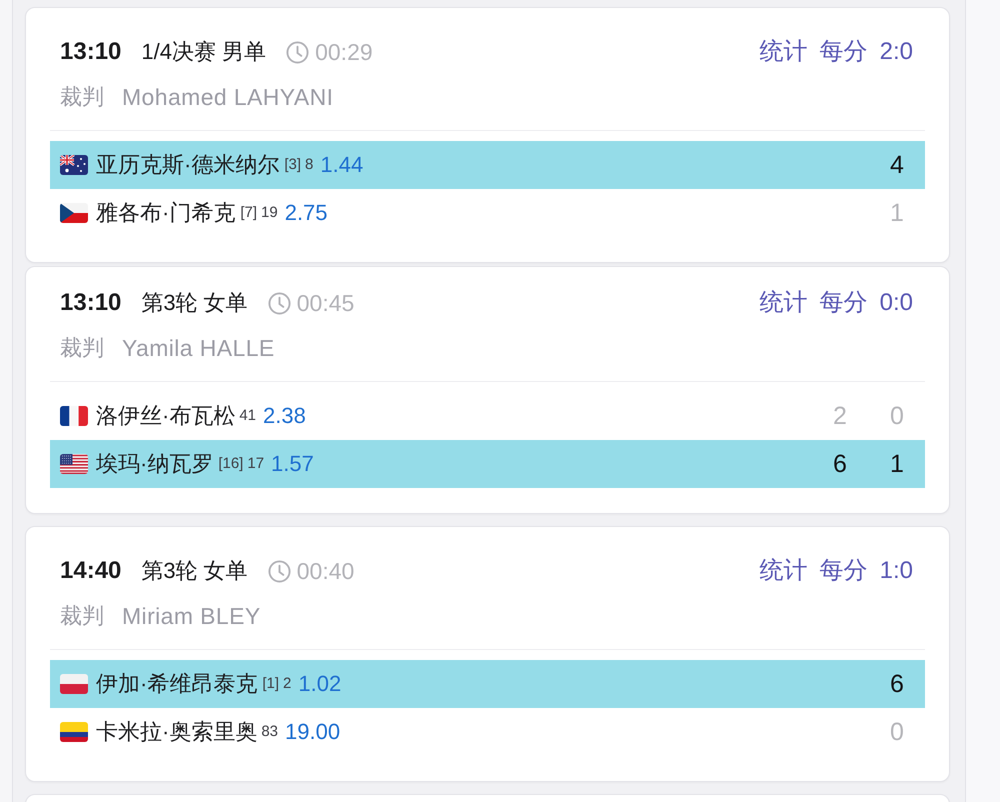  What do you see at coordinates (74, 464) in the screenshot?
I see `usa-flag-icon` at bounding box center [74, 464].